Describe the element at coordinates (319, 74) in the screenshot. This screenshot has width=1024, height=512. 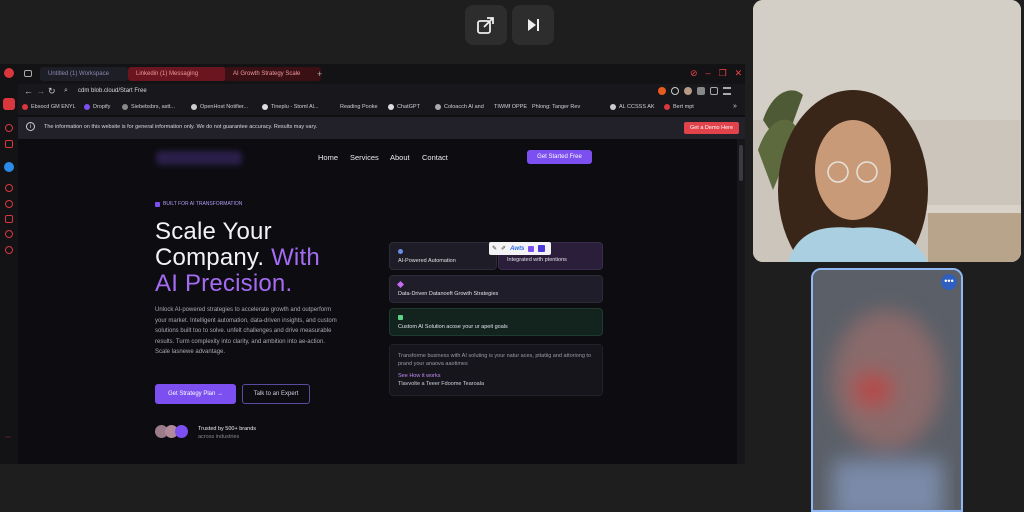
I see `tab-add-icon: +` at that location.